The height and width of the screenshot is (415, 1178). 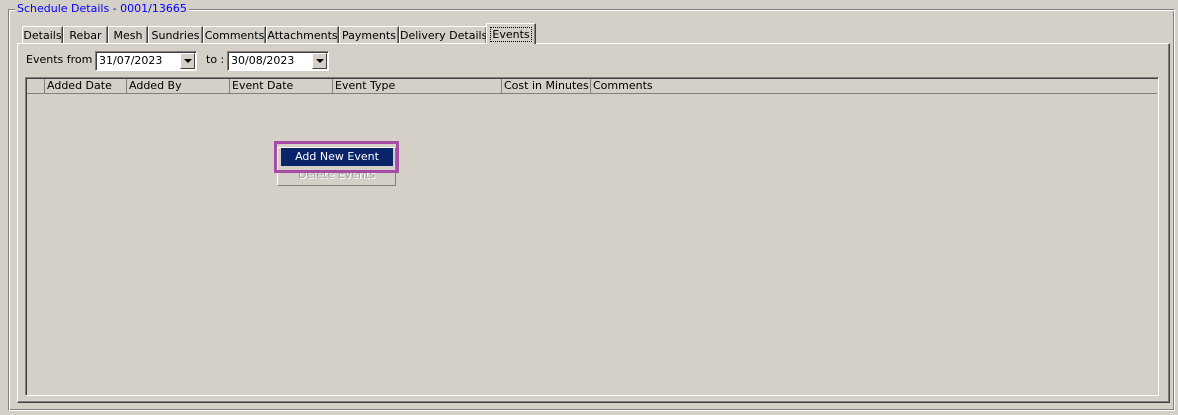 I want to click on tab-comments: Comments, so click(x=234, y=34).